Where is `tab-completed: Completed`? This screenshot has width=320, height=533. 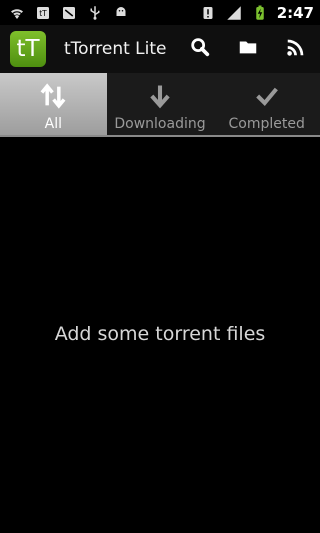 tab-completed: Completed is located at coordinates (266, 104).